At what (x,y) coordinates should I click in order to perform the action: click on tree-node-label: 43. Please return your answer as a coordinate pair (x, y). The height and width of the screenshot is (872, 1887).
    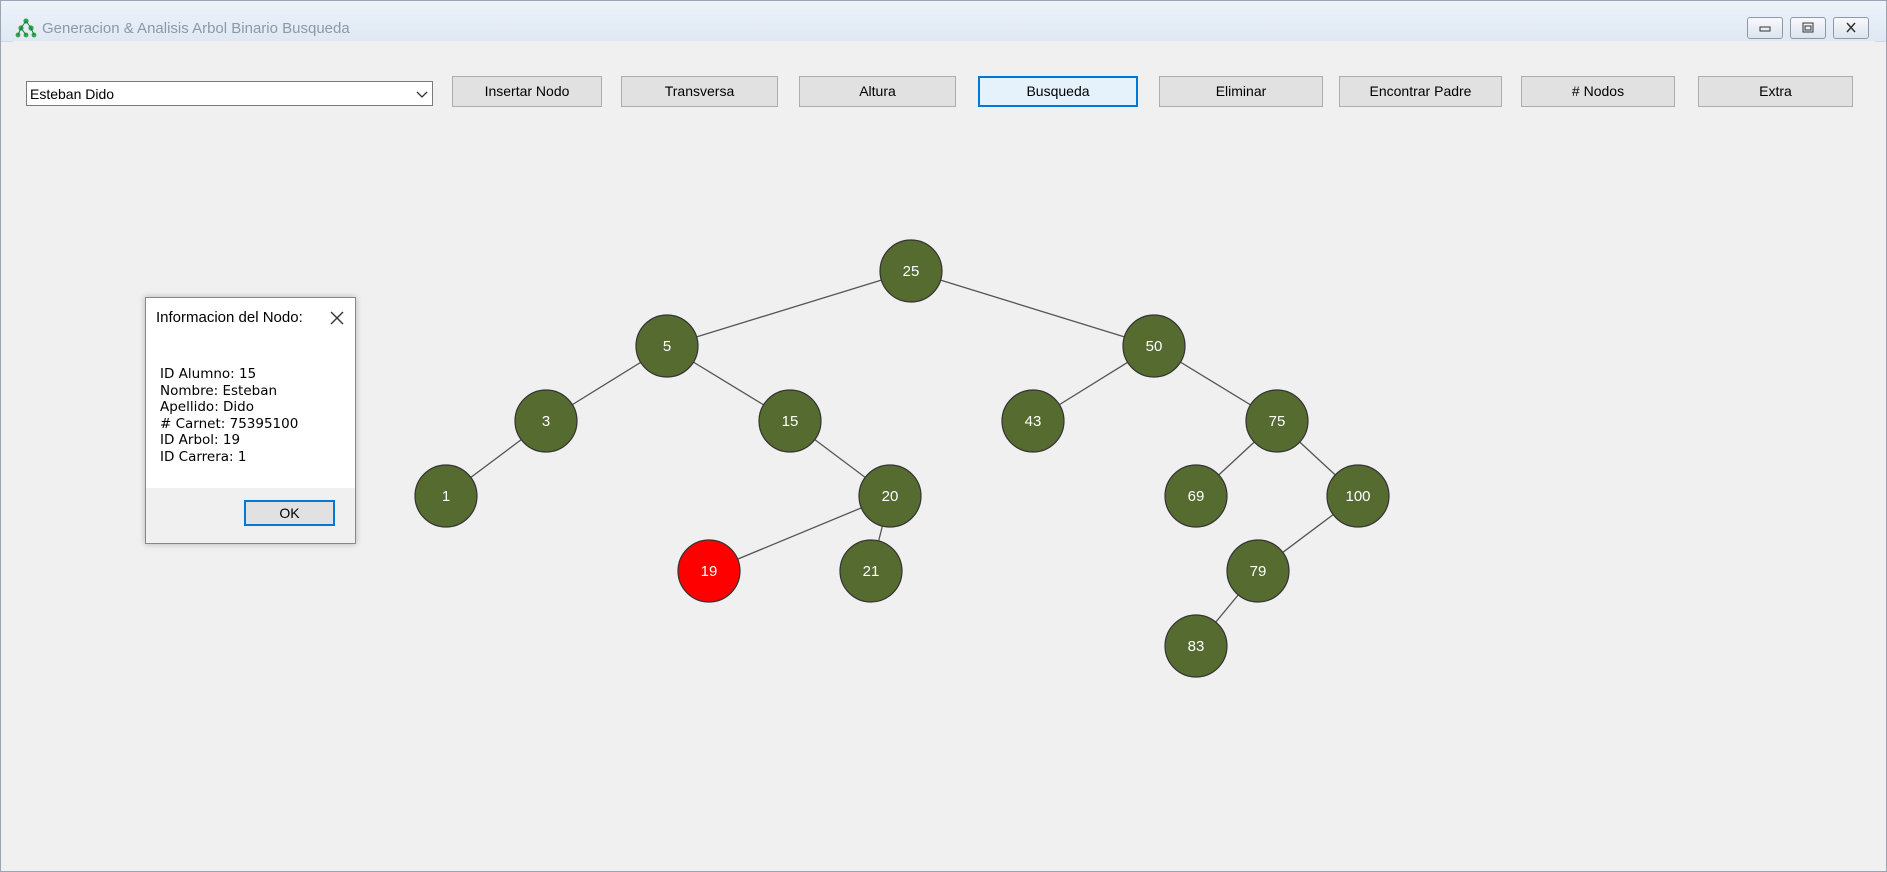
    Looking at the image, I should click on (1033, 421).